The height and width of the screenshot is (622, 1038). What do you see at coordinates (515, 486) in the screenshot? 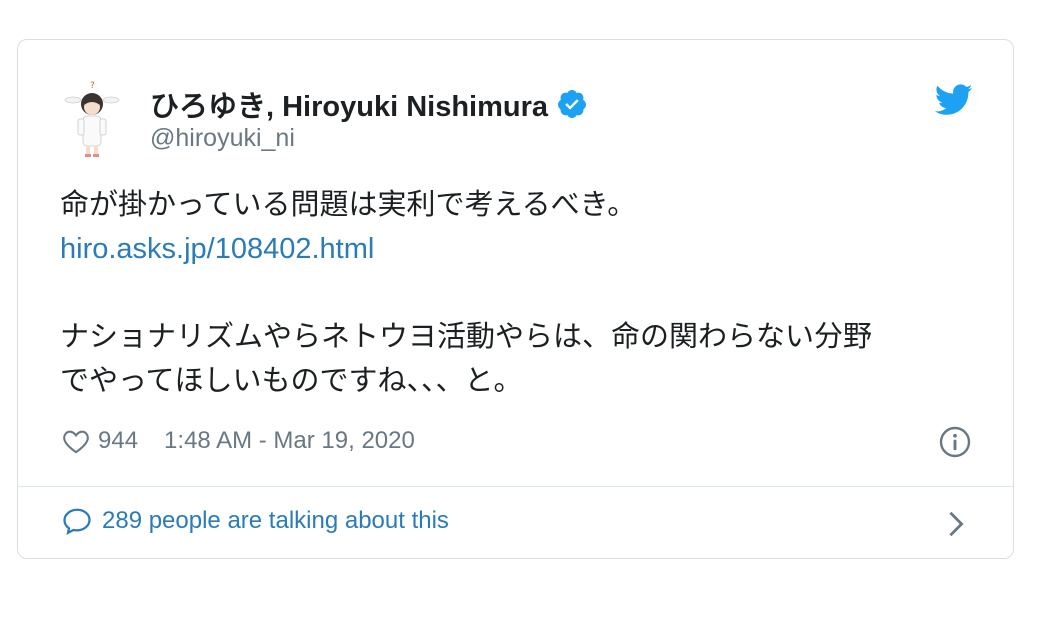
I see `card-divider` at bounding box center [515, 486].